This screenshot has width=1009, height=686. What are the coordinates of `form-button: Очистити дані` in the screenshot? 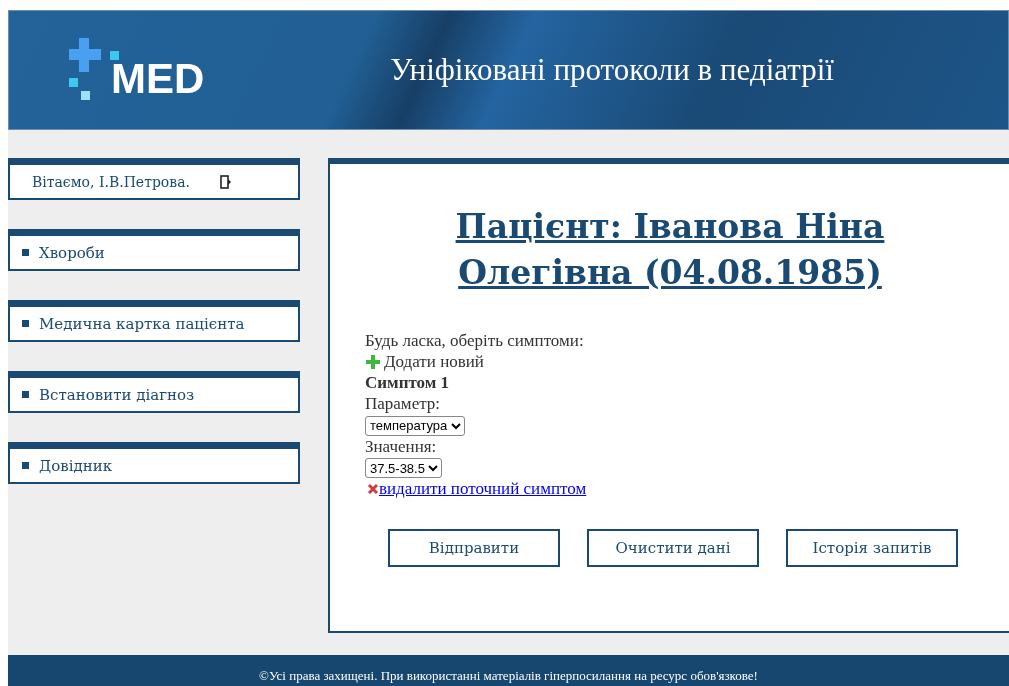 It's located at (673, 548).